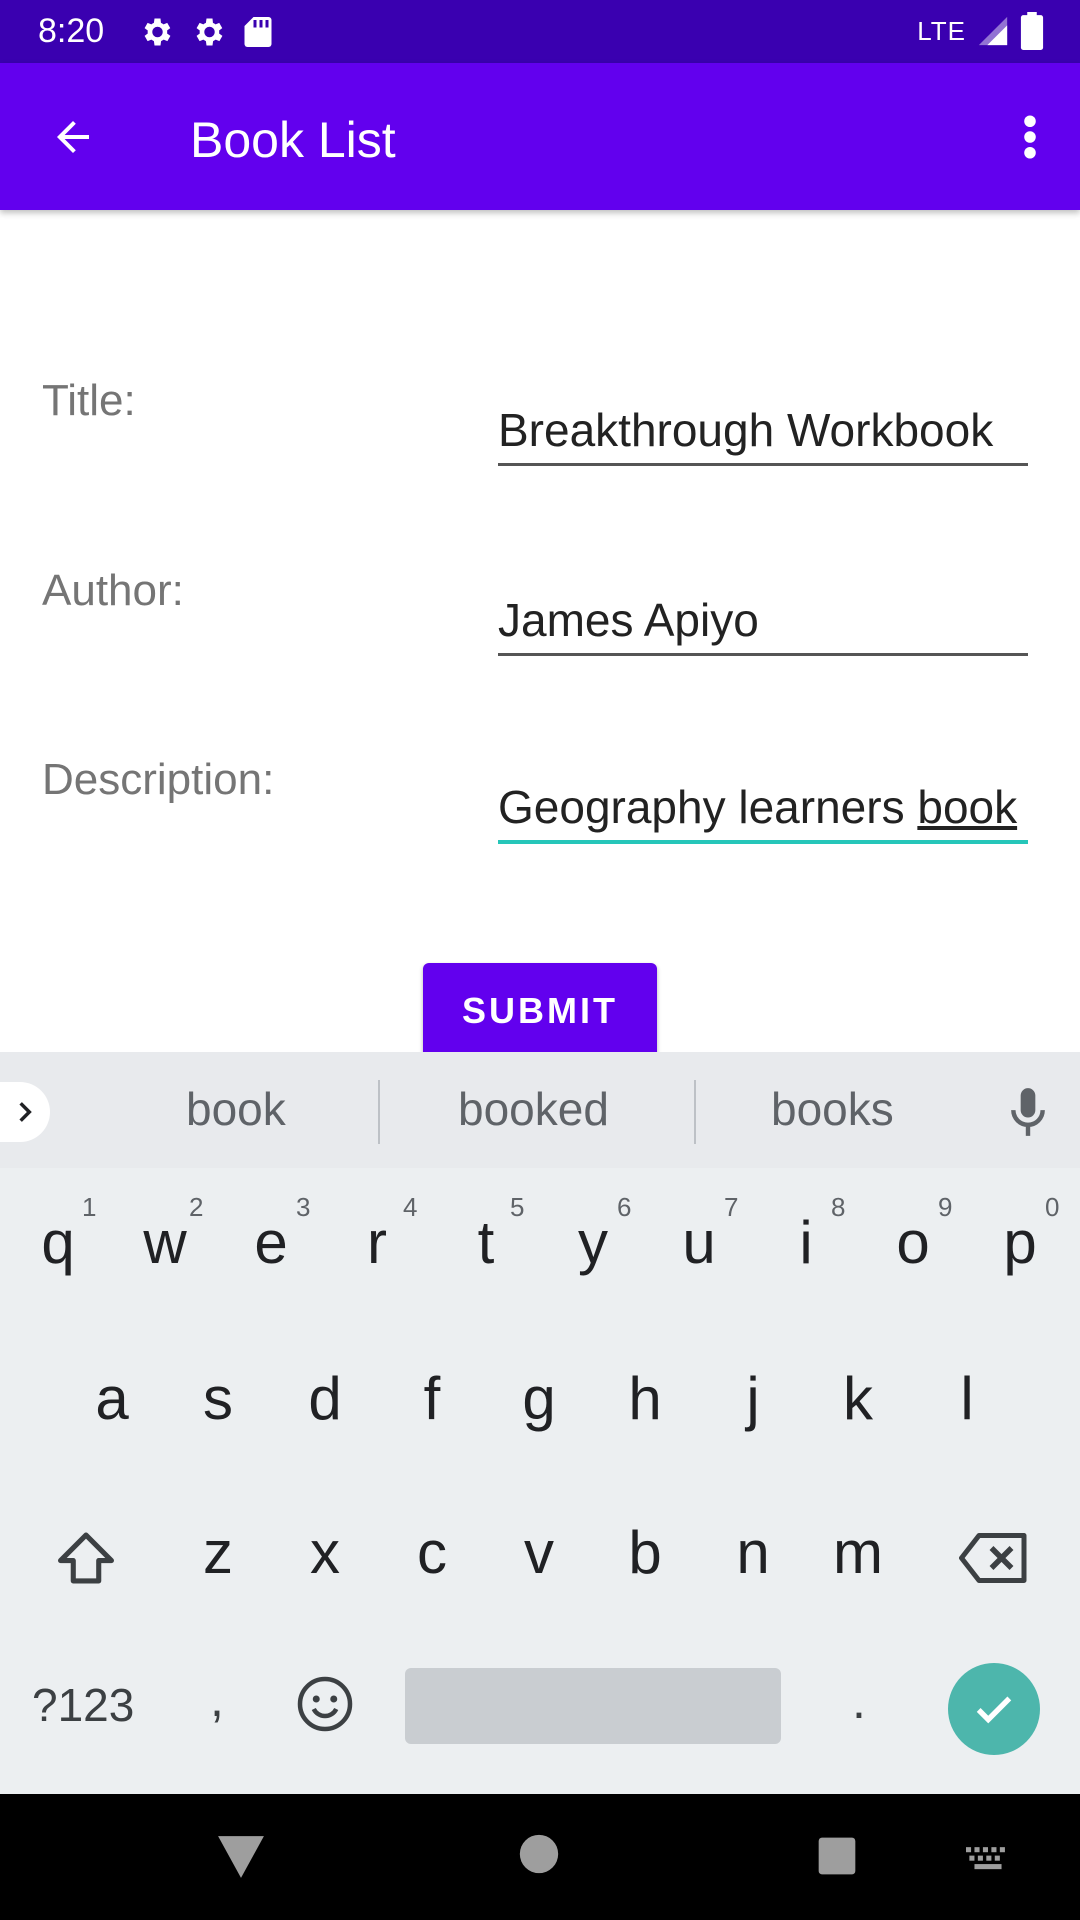  I want to click on chevron-right-icon, so click(25, 1112).